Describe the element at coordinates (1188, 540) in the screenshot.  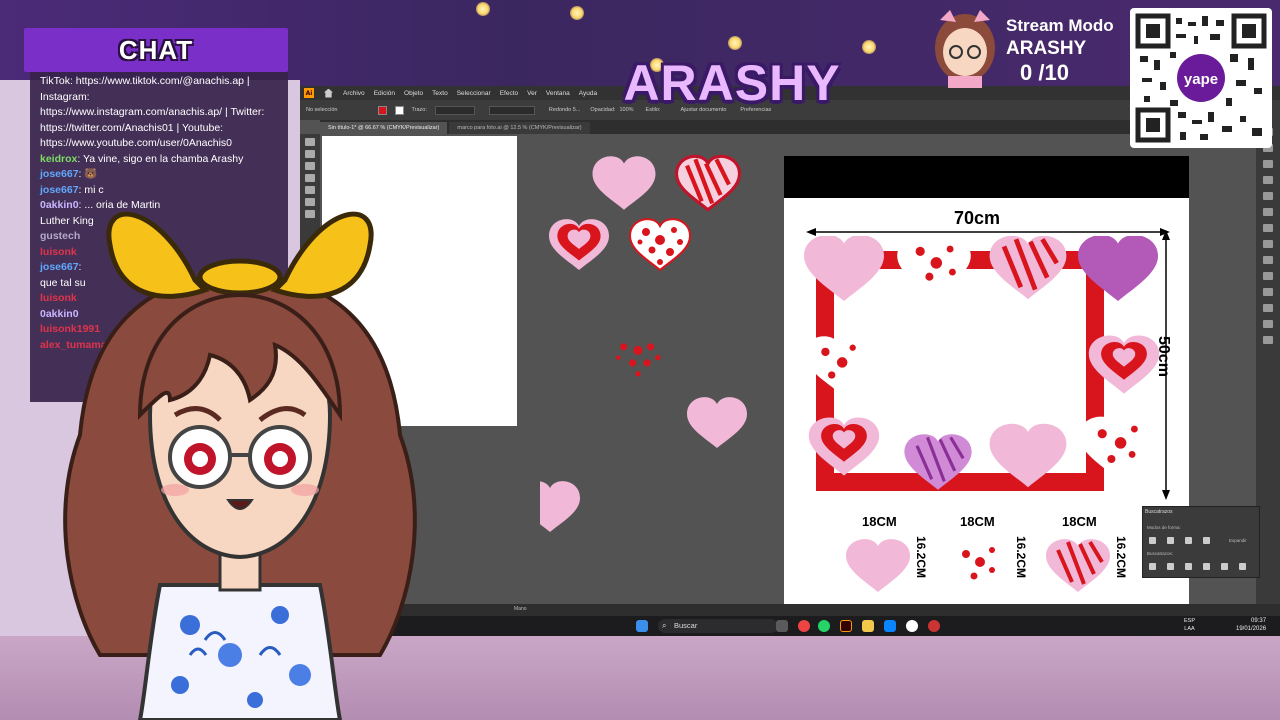
I see `intersect-button` at that location.